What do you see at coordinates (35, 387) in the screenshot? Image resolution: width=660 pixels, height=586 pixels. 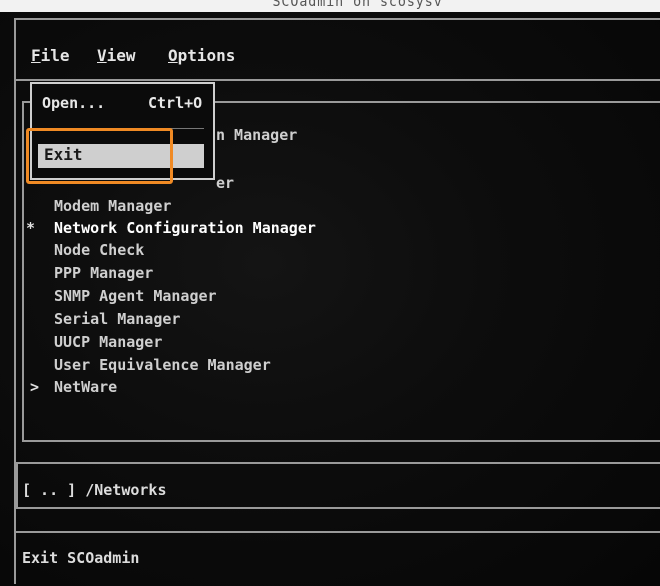 I see `folder-marker: >` at bounding box center [35, 387].